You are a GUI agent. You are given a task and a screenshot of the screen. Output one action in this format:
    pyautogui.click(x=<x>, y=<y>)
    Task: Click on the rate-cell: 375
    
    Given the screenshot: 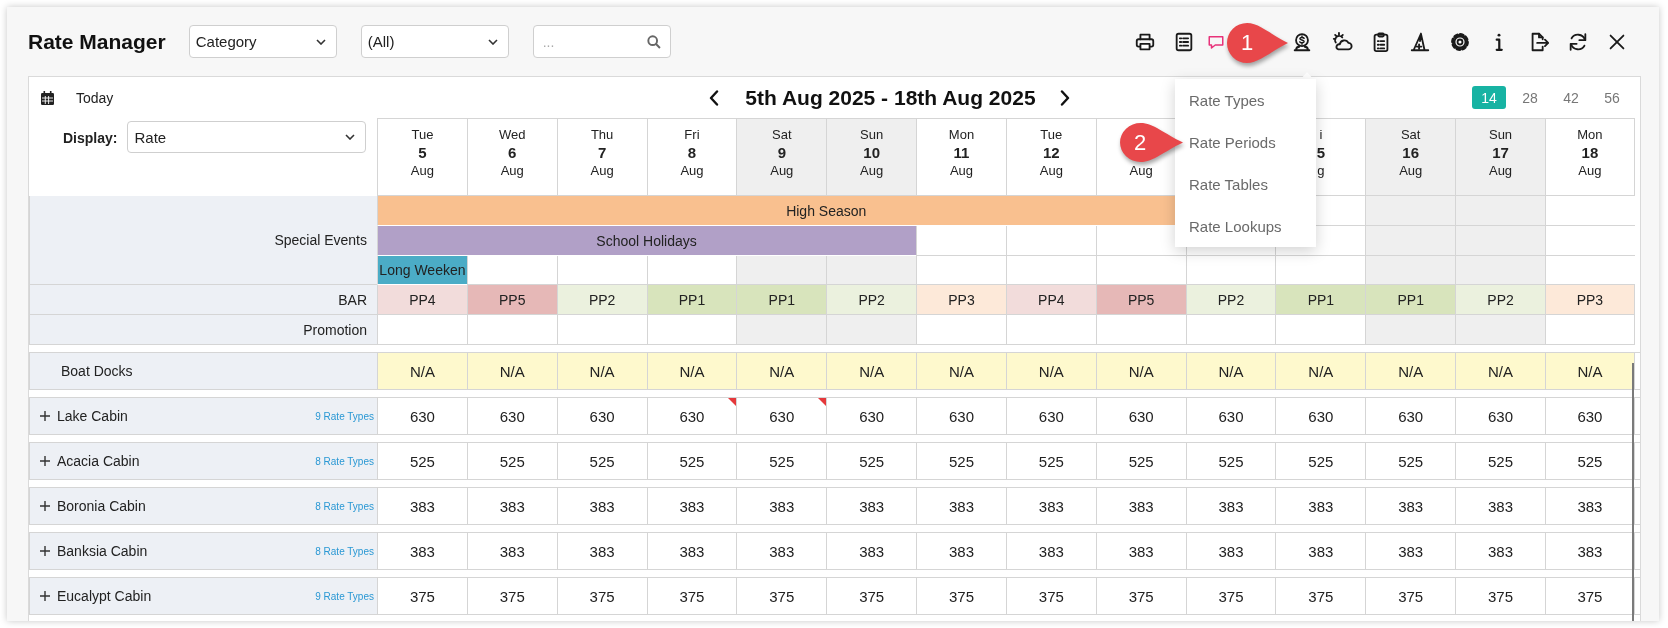 What is the action you would take?
    pyautogui.click(x=1589, y=596)
    